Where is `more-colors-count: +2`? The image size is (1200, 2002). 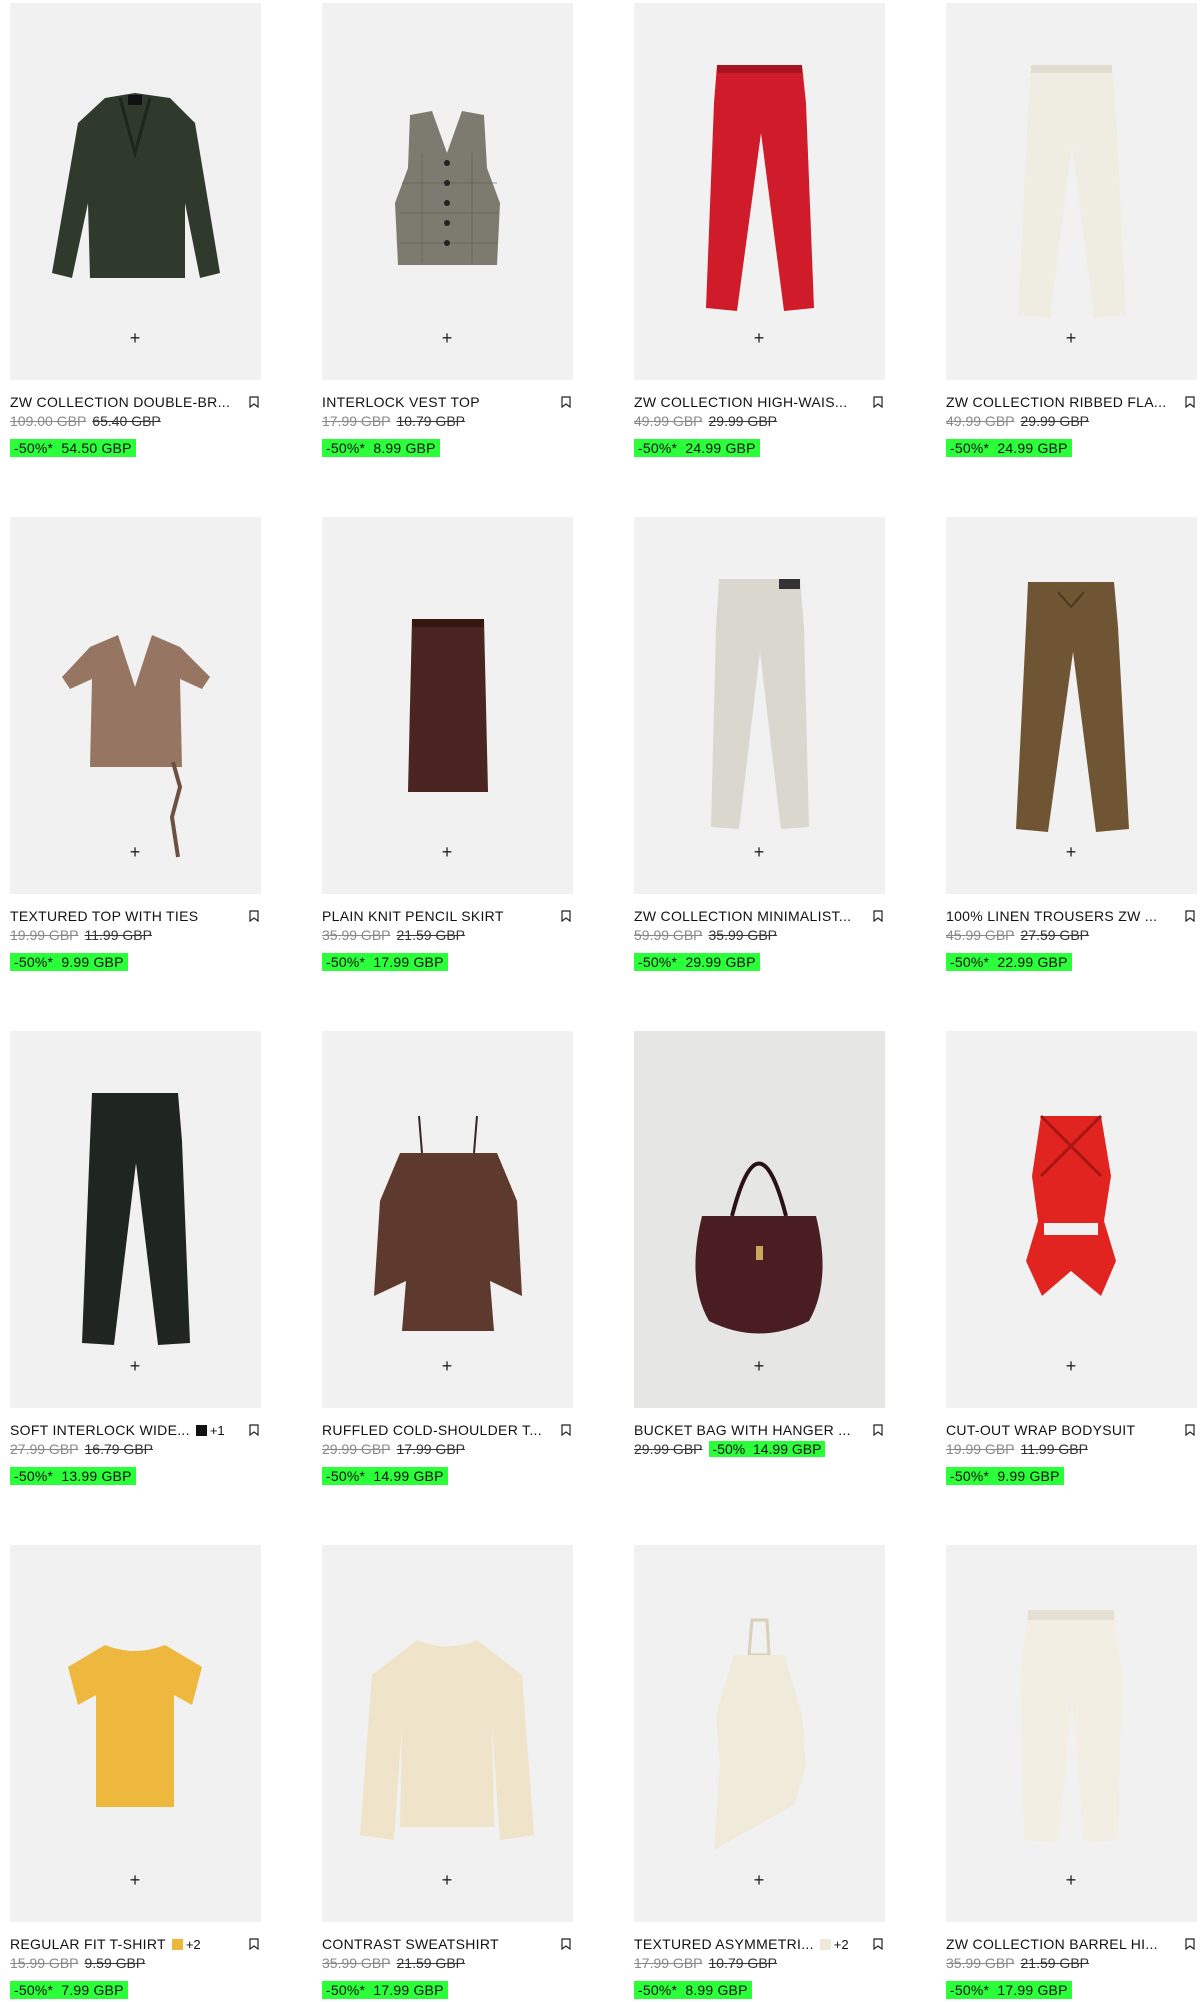 more-colors-count: +2 is located at coordinates (841, 1944).